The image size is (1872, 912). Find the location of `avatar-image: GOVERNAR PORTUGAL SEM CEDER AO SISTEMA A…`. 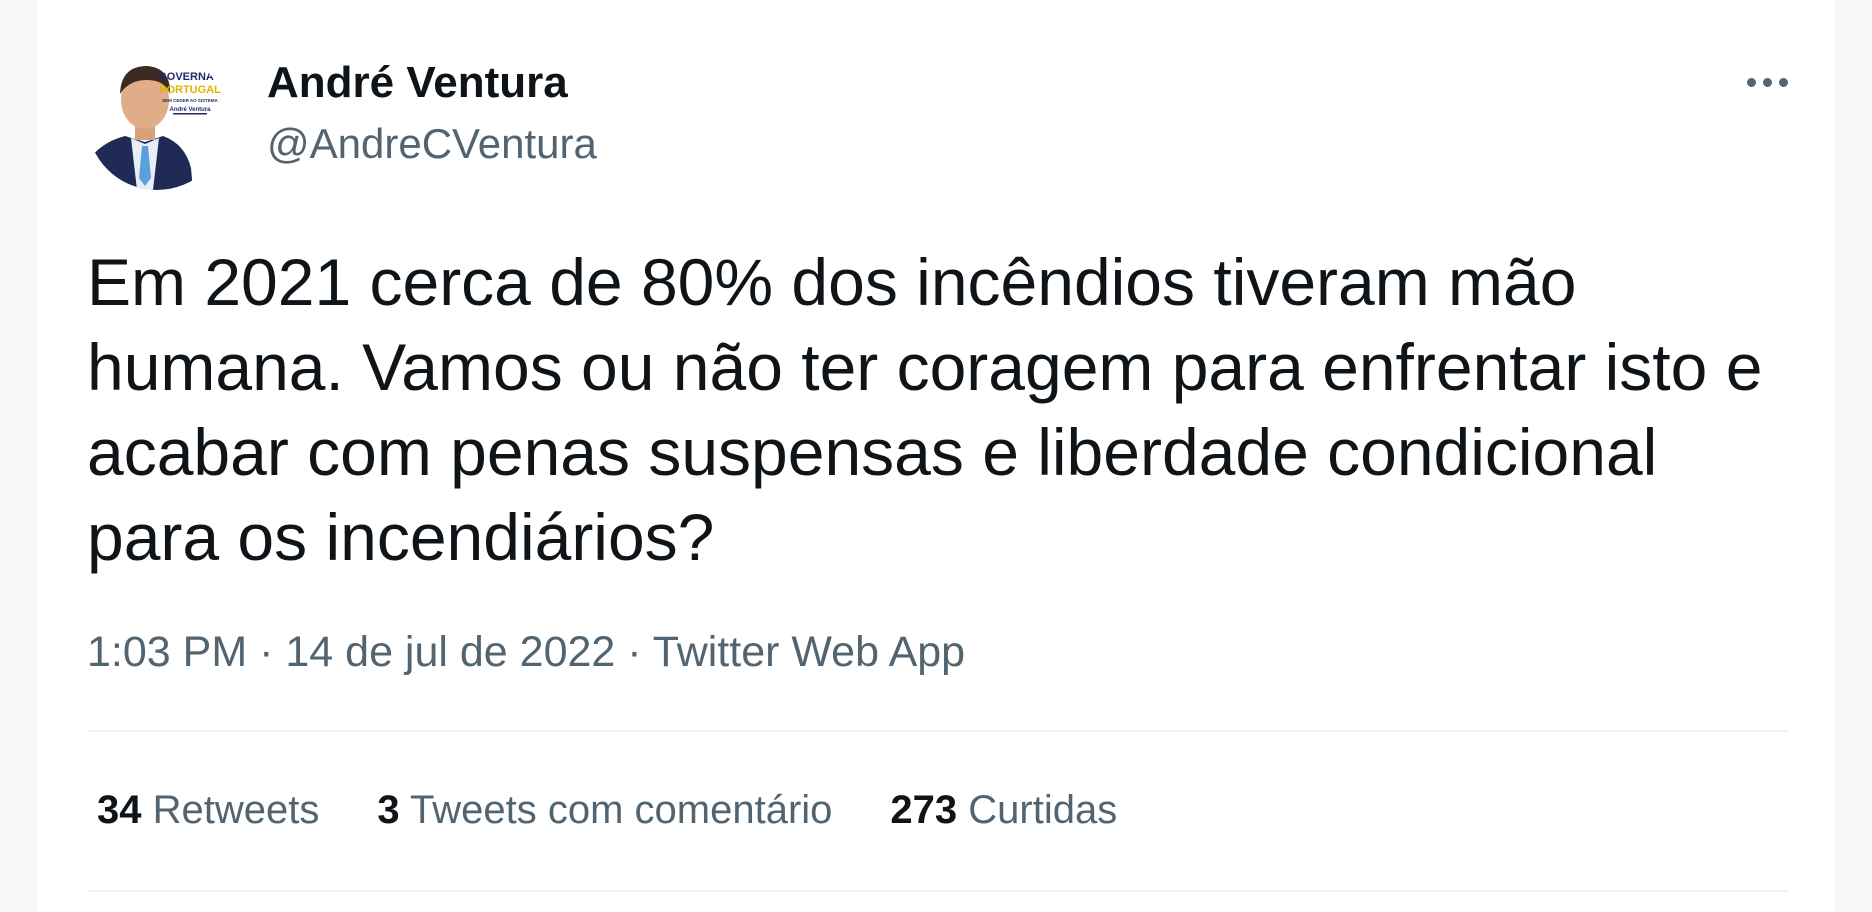

avatar-image: GOVERNAR PORTUGAL SEM CEDER AO SISTEMA A… is located at coordinates (157, 120).